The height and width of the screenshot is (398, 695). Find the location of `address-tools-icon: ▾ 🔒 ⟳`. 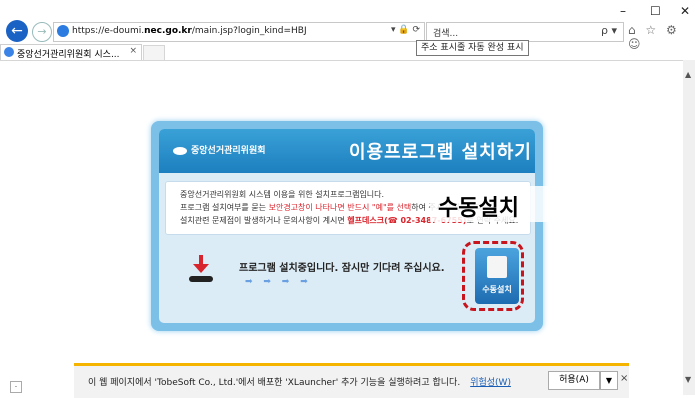

address-tools-icon: ▾ 🔒 ⟳ is located at coordinates (405, 30).